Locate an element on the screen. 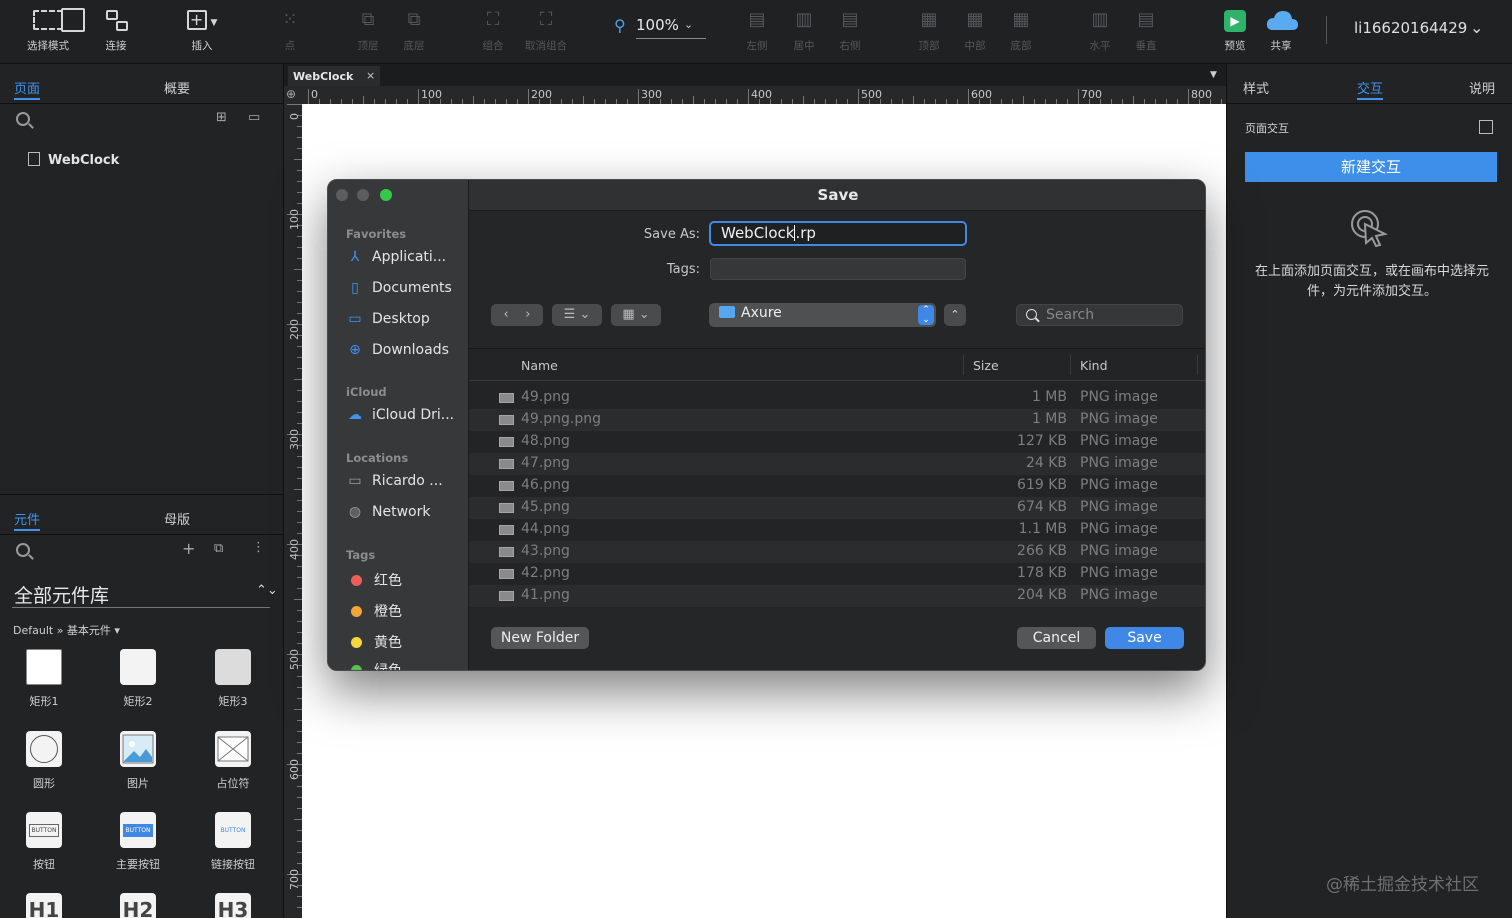 The image size is (1512, 918). add-folder-icon: ▭ is located at coordinates (254, 117).